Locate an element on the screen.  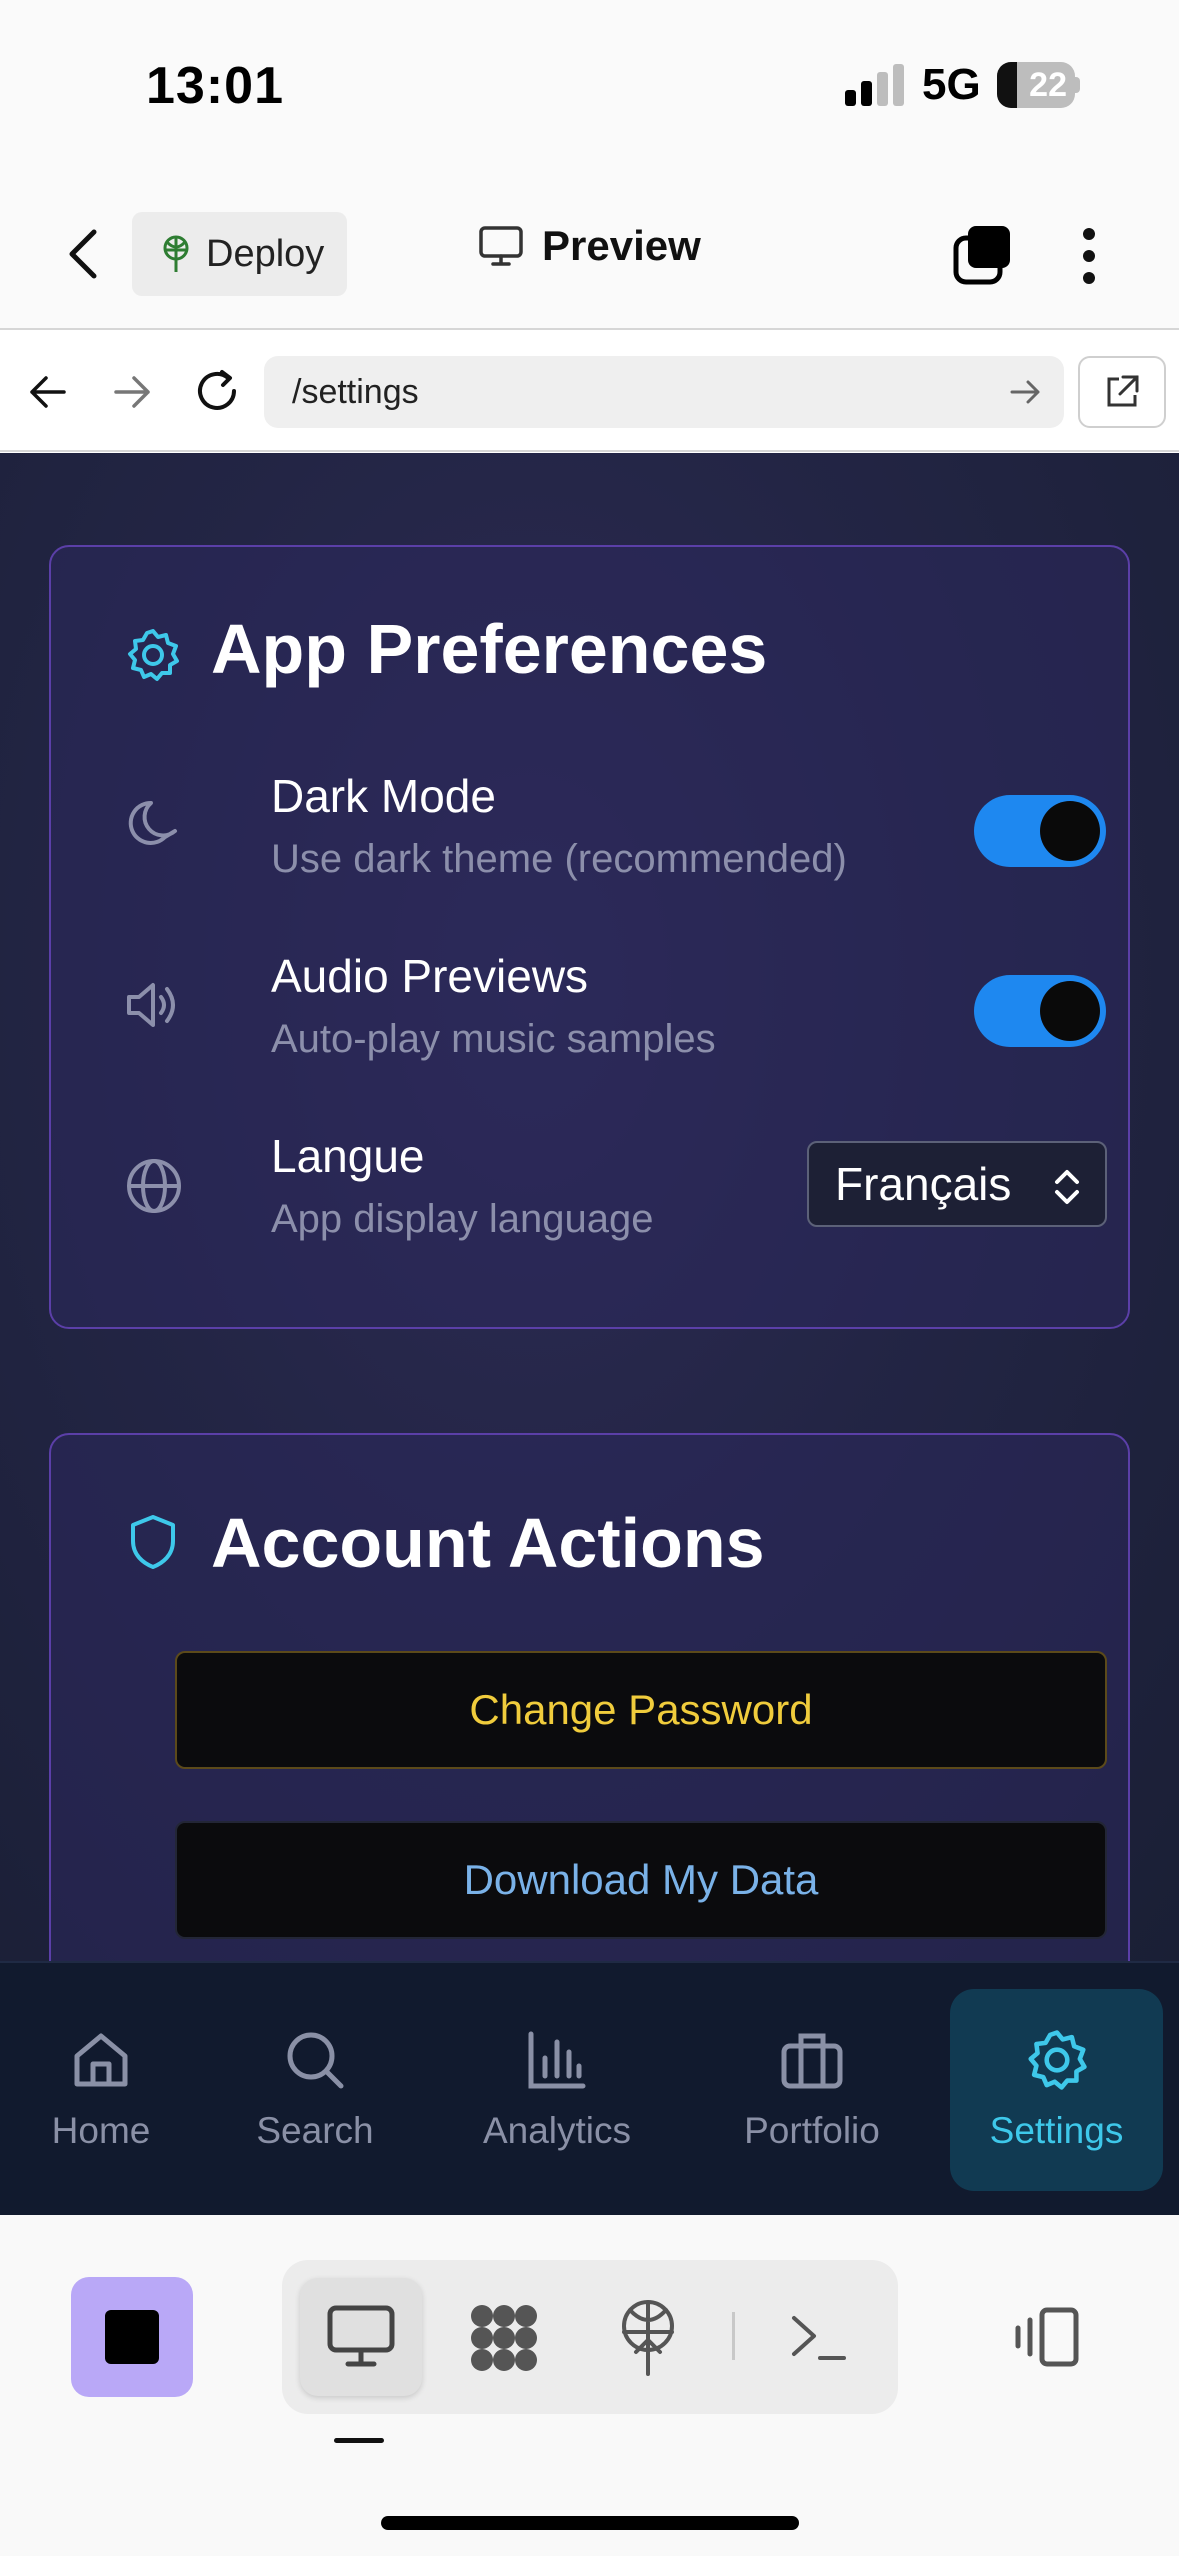
status-time: 13:01 is located at coordinates (215, 86).